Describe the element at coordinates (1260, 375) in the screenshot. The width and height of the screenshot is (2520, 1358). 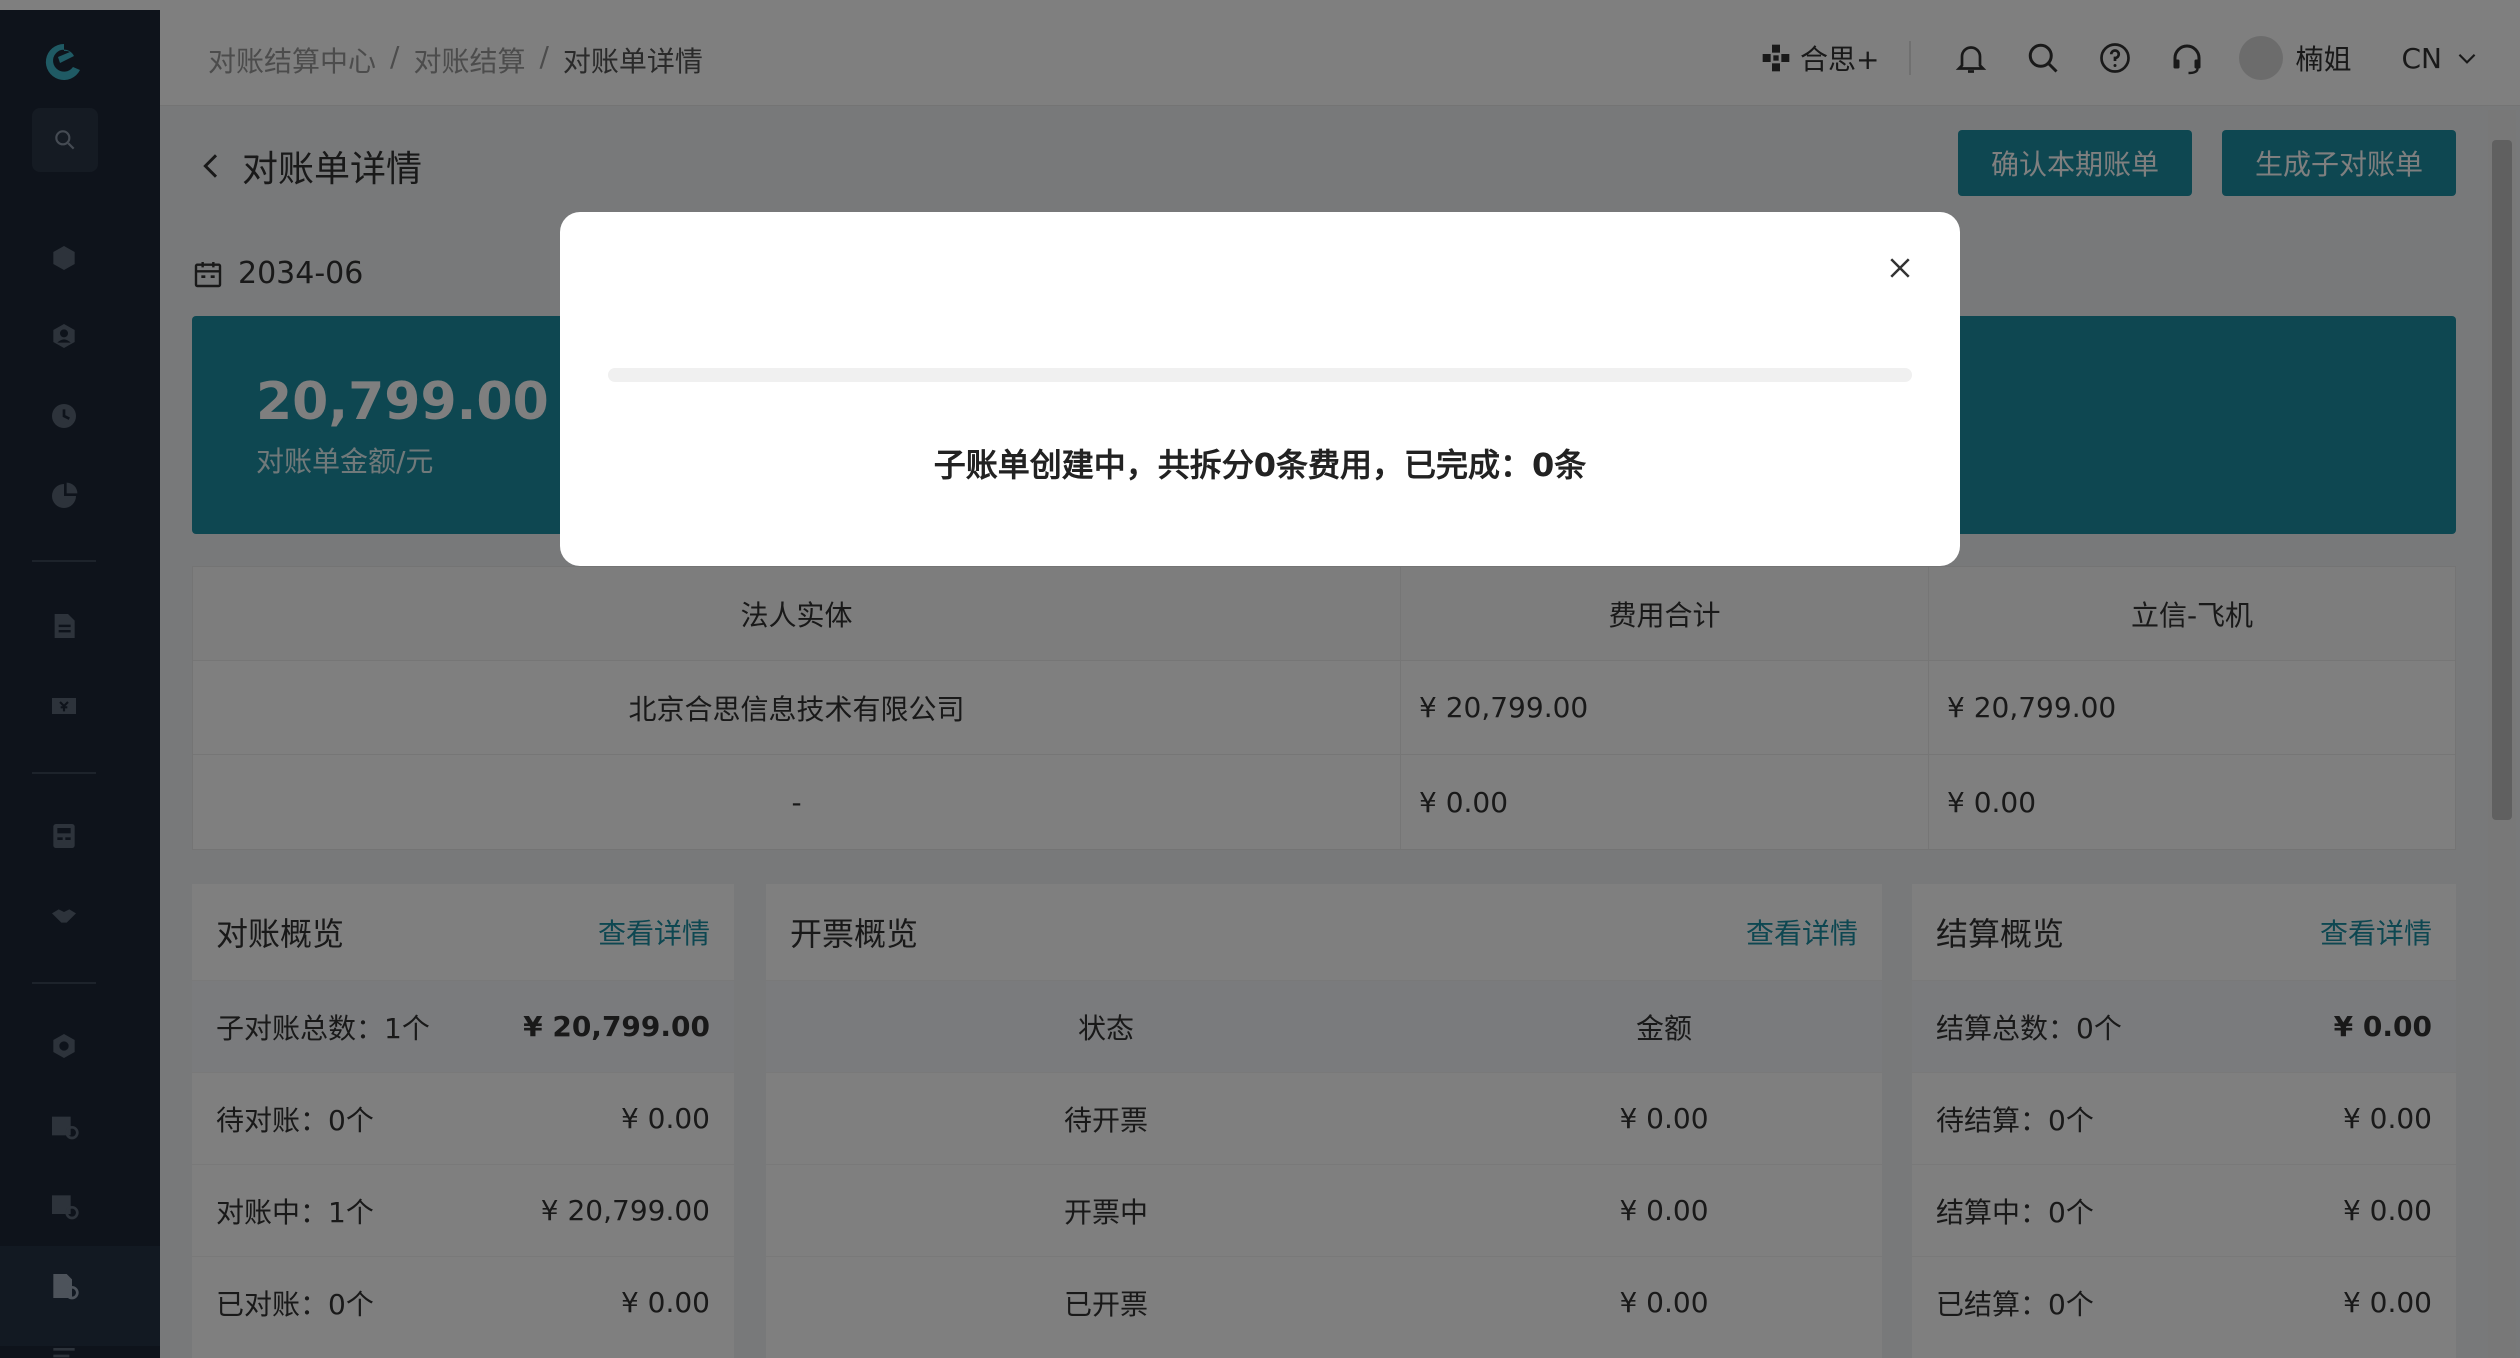
I see `progress-bar` at that location.